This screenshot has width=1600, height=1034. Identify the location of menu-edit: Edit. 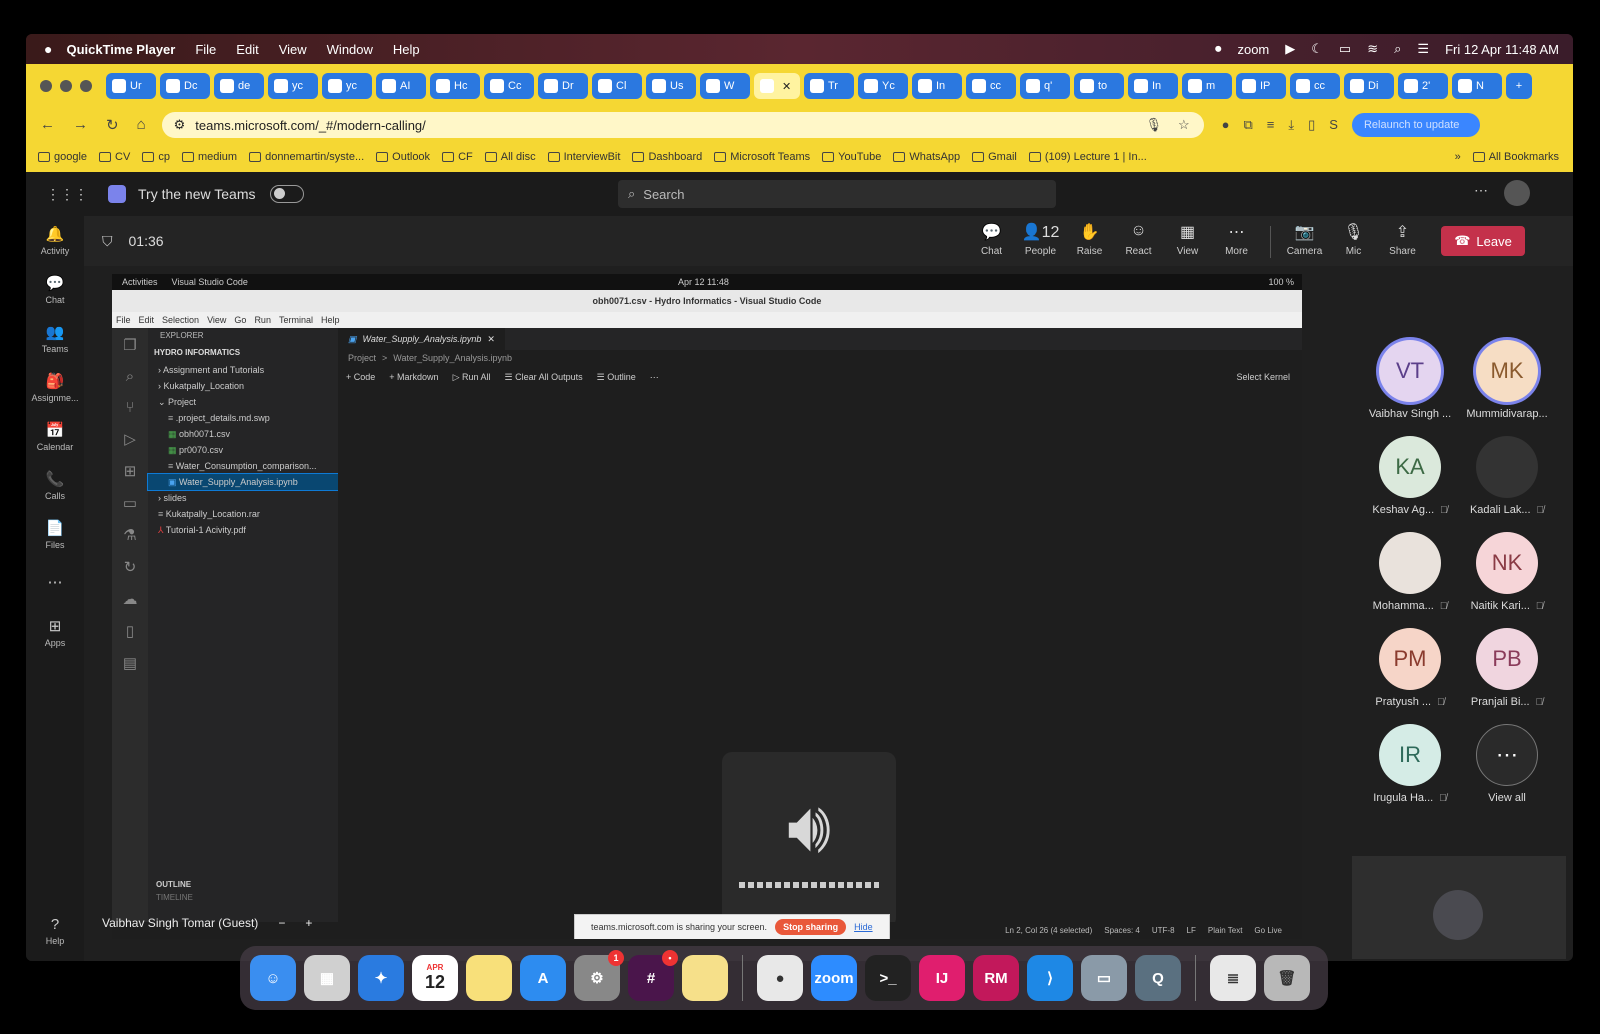
(247, 49).